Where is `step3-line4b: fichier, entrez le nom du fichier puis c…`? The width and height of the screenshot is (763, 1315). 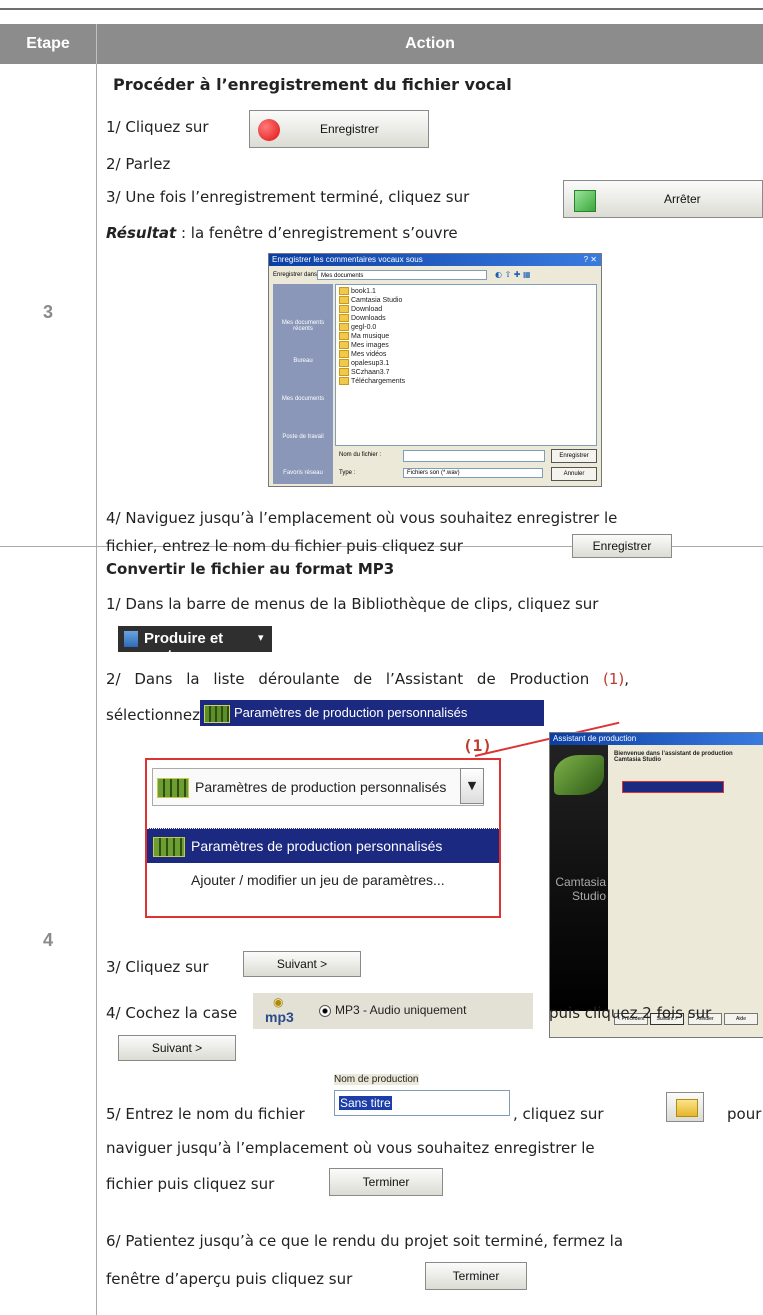 step3-line4b: fichier, entrez le nom du fichier puis c… is located at coordinates (284, 546).